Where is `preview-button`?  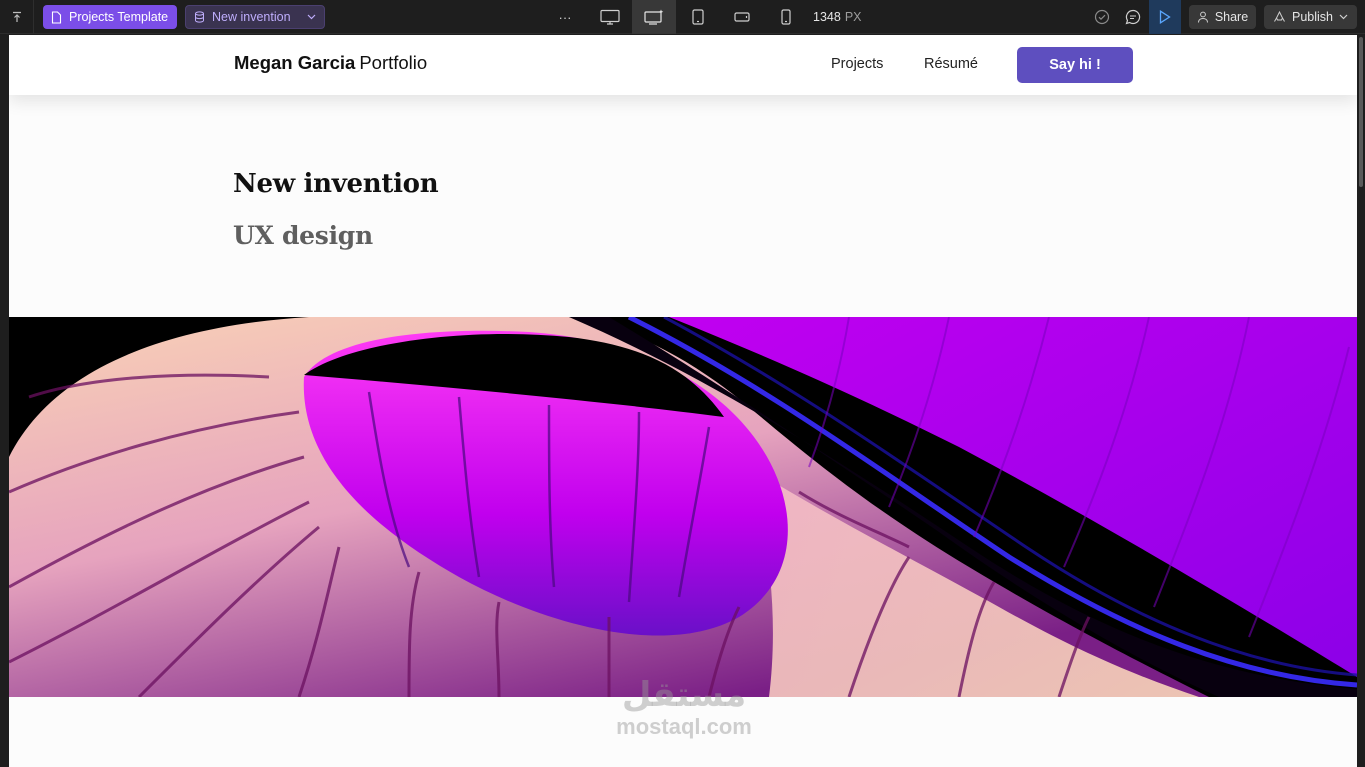 preview-button is located at coordinates (1165, 17).